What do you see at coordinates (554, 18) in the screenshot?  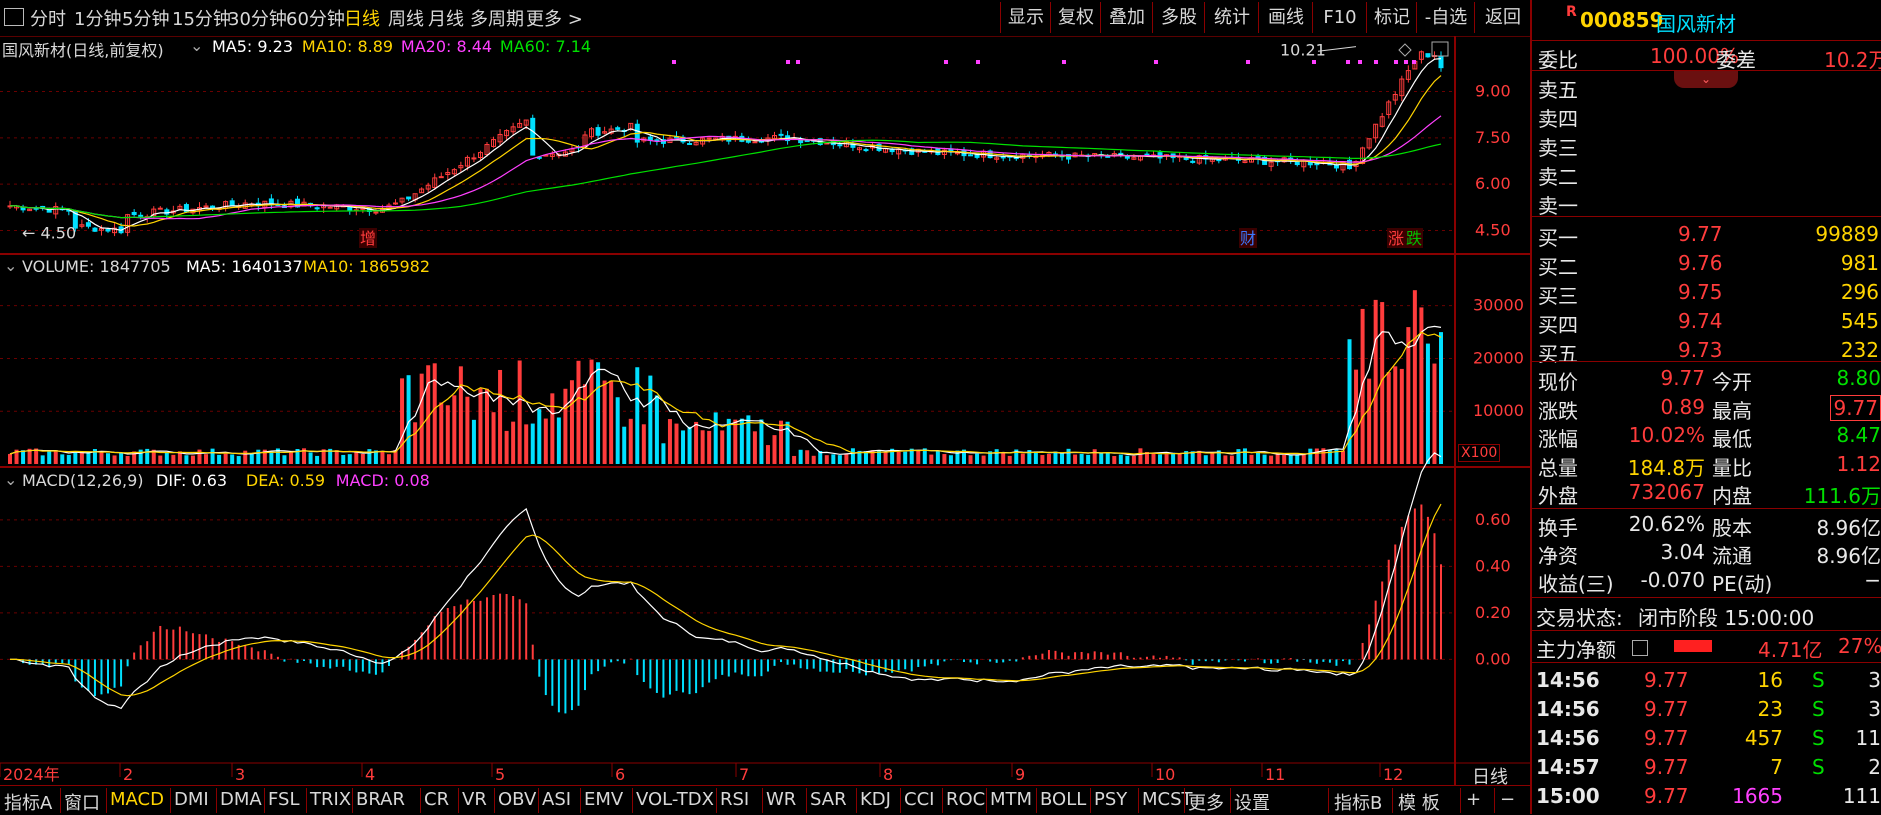 I see `period-tab-10: 更多 >` at bounding box center [554, 18].